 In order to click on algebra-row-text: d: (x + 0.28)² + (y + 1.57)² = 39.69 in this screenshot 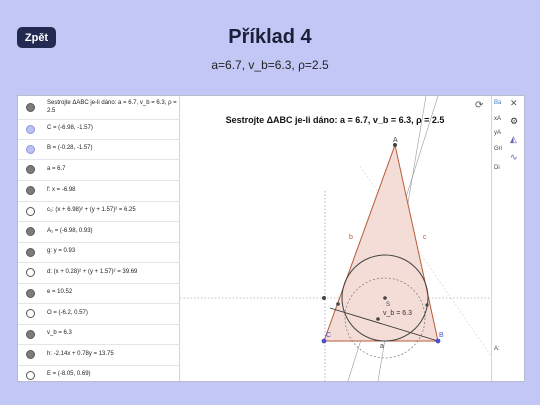, I will do `click(112, 273)`.